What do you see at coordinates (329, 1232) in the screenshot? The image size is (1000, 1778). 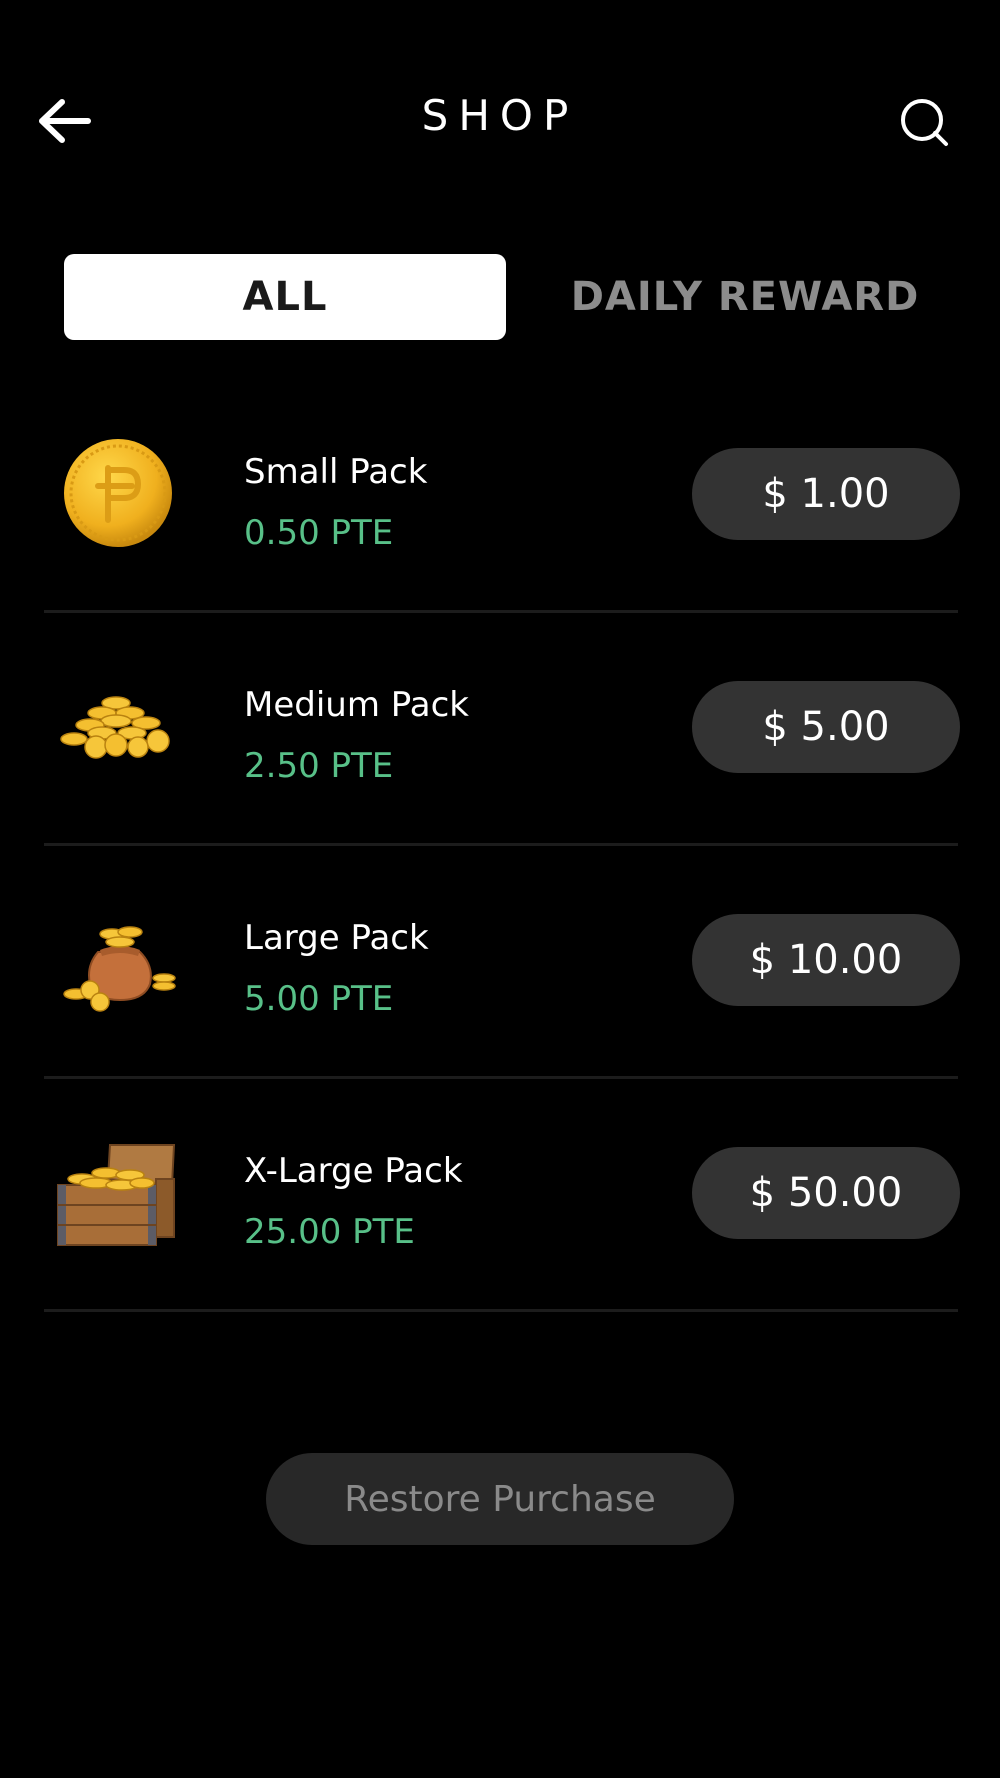 I see `pack-amount: 25.00 PTE` at bounding box center [329, 1232].